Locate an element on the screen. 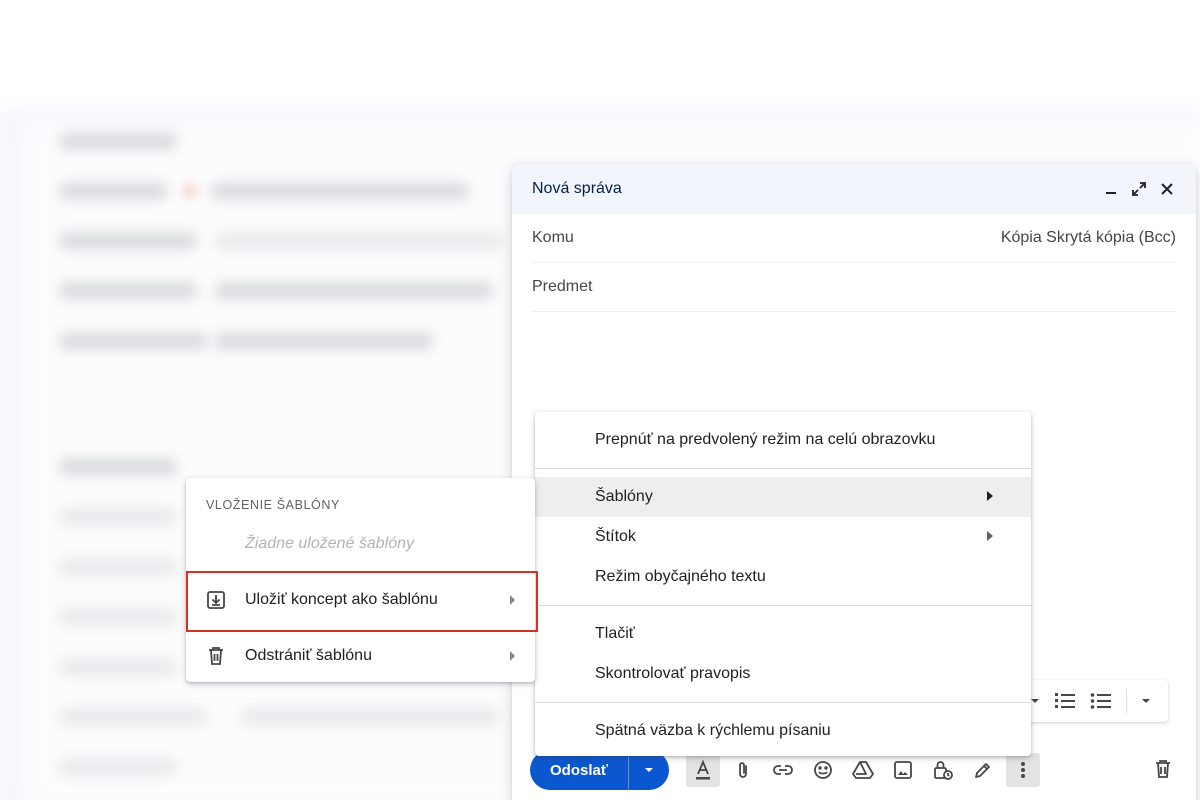 This screenshot has width=1200, height=800. compose-title: Nová správa is located at coordinates (577, 188).